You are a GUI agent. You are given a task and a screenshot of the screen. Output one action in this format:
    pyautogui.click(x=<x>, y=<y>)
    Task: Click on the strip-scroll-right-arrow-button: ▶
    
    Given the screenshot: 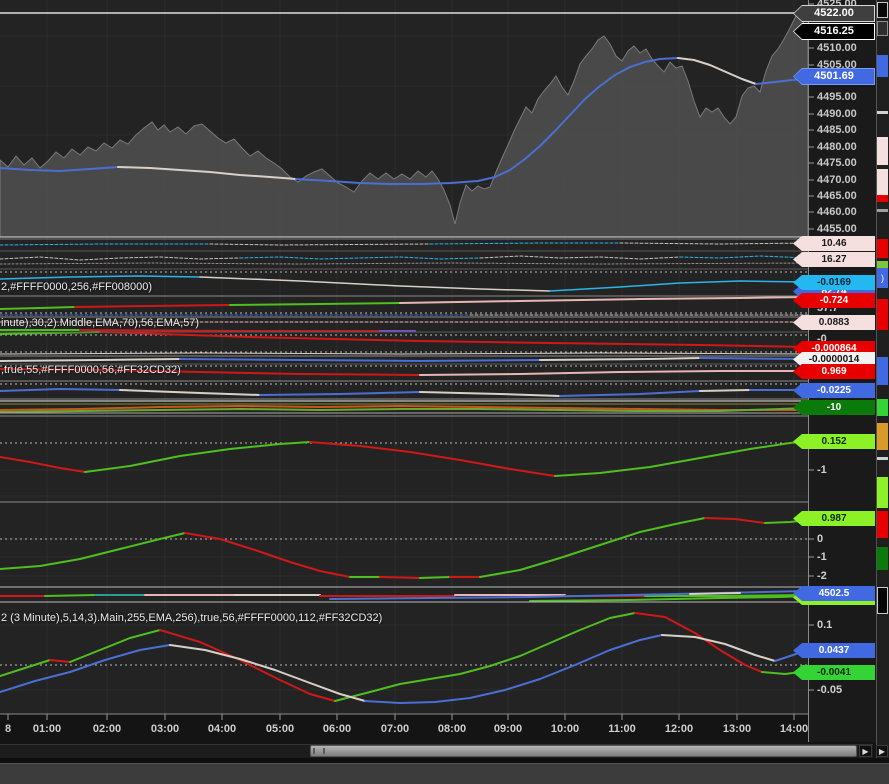 What is the action you would take?
    pyautogui.click(x=882, y=751)
    